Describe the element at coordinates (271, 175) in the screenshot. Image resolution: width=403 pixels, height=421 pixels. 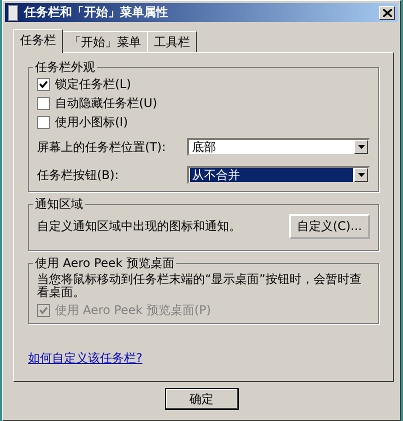
I see `dropdown-value: 从不合并` at that location.